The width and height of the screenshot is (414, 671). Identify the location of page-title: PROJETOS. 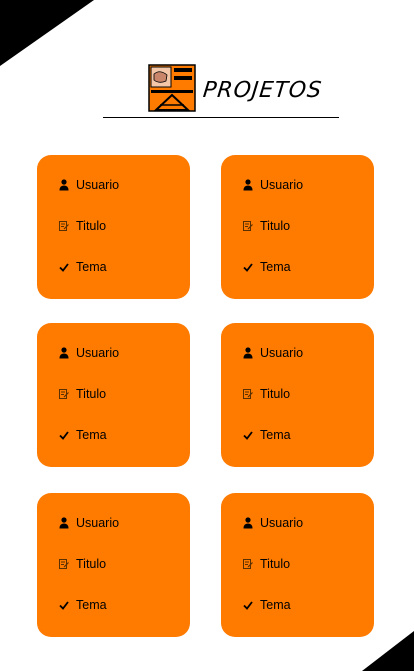
(262, 90).